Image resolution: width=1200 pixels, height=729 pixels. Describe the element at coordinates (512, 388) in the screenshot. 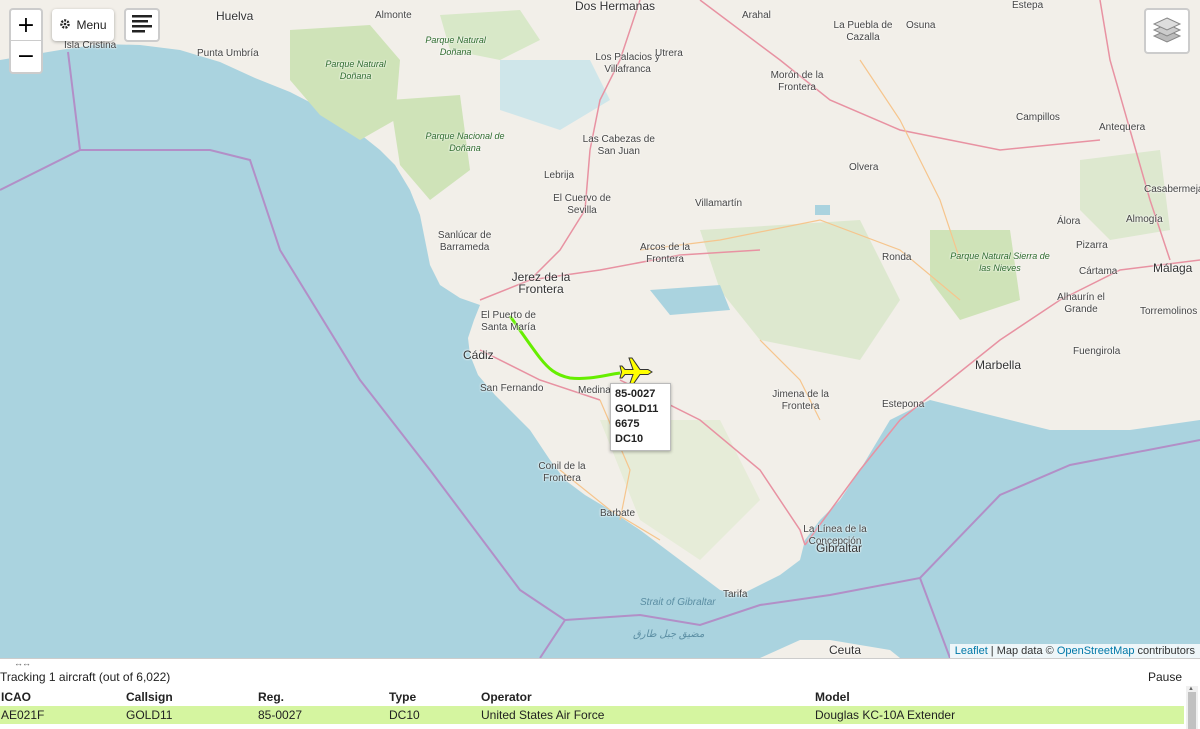

I see `place-label: San Fernando` at that location.